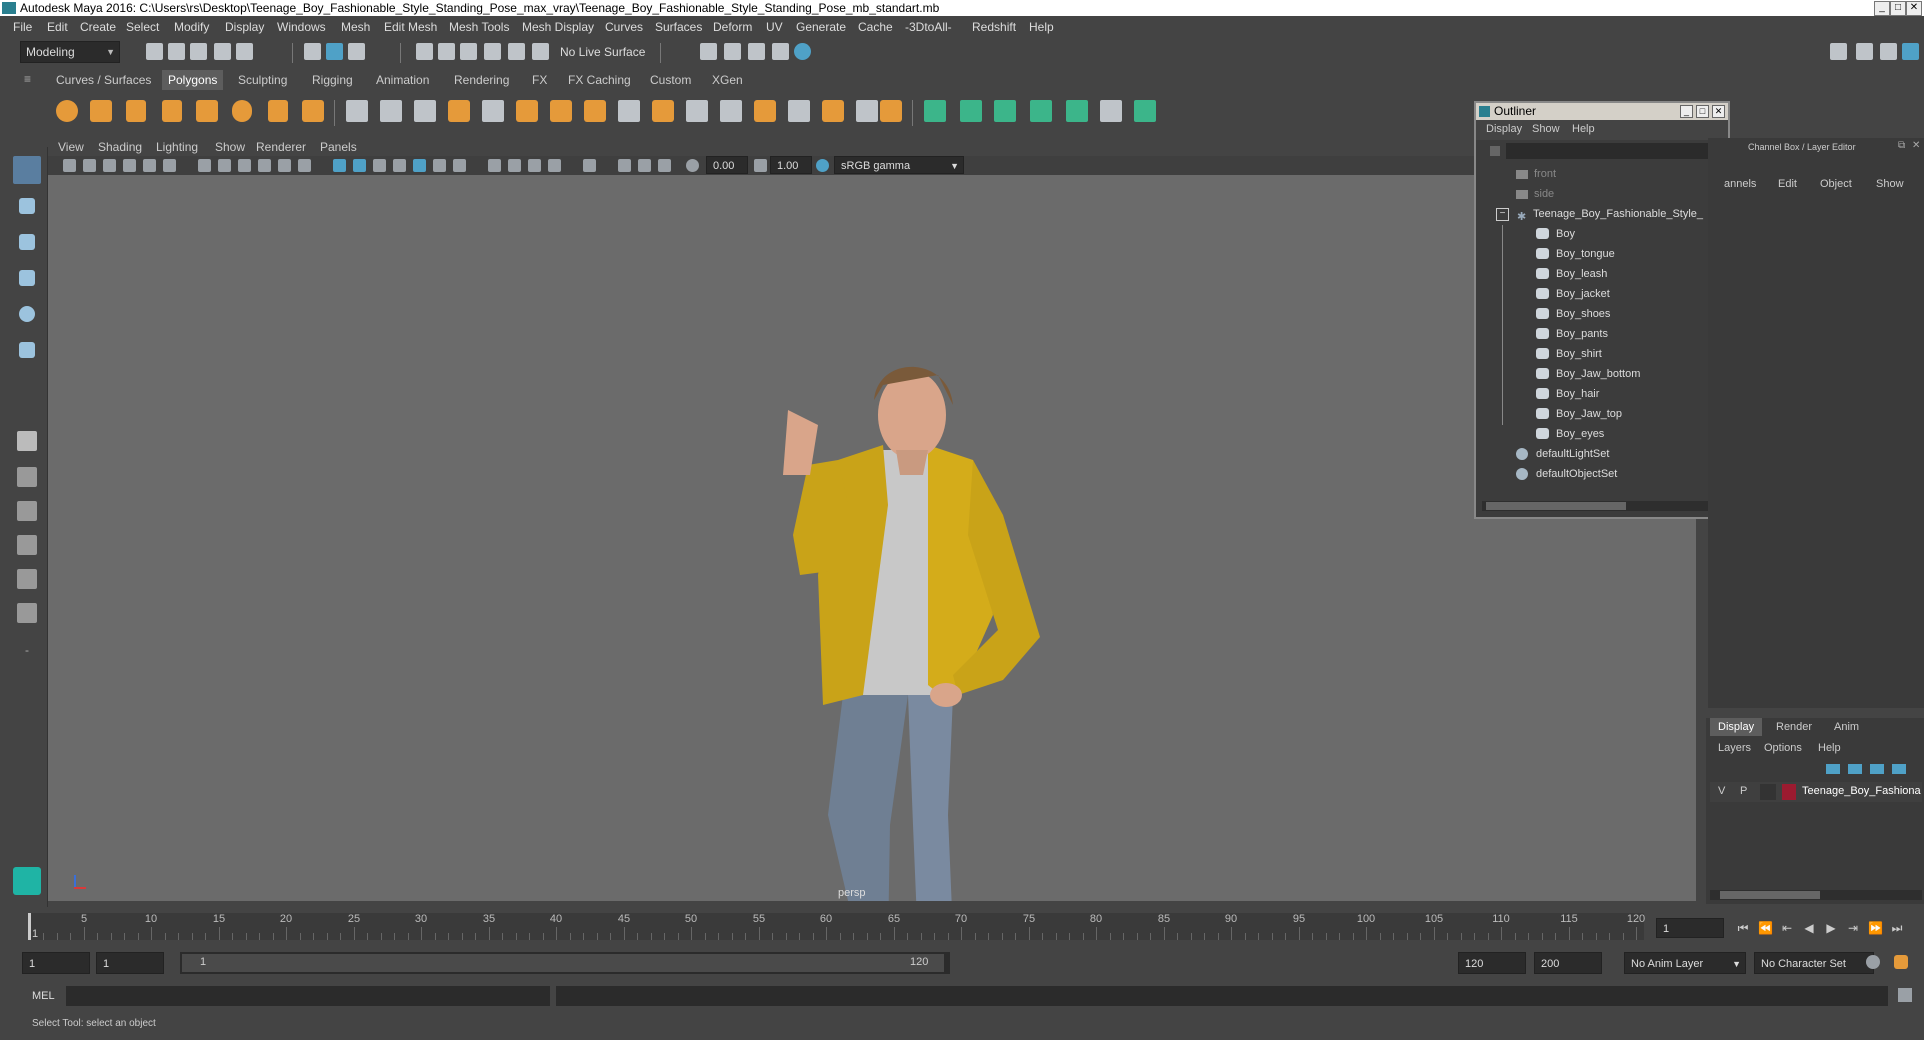 The height and width of the screenshot is (1040, 1924). Describe the element at coordinates (1787, 184) in the screenshot. I see `channel-menu-edit: Edit` at that location.